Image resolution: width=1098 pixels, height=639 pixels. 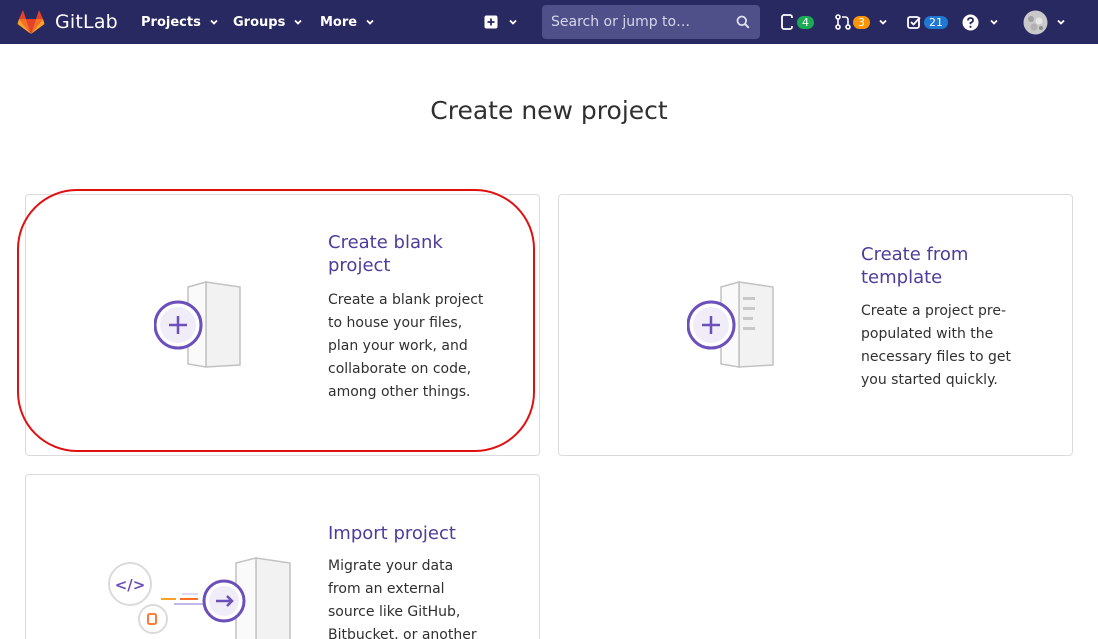 I want to click on user-avatar, so click(x=1035, y=22).